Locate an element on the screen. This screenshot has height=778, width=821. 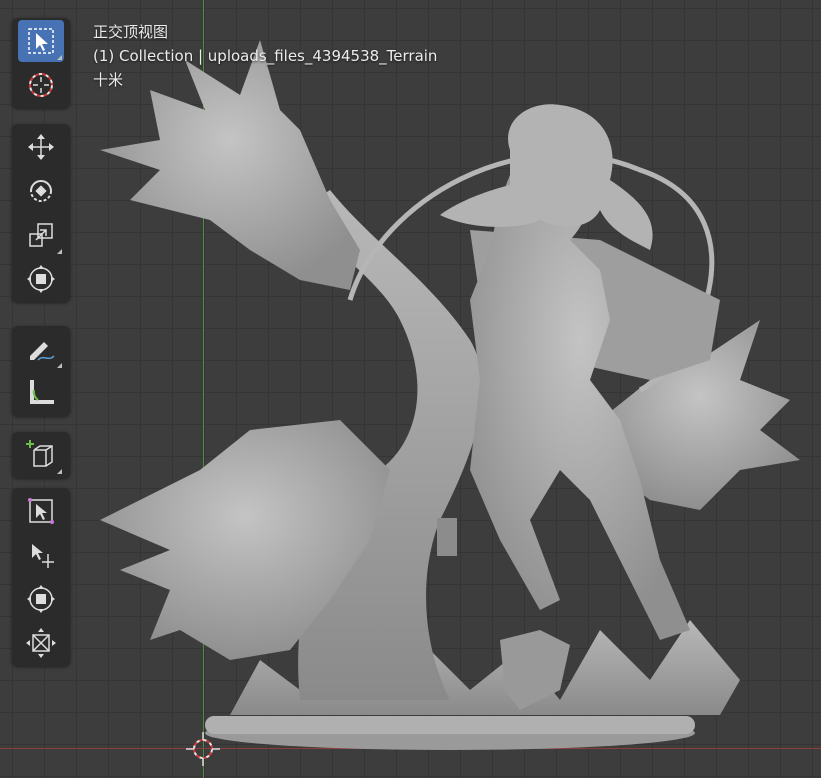
move-icon is located at coordinates (41, 147).